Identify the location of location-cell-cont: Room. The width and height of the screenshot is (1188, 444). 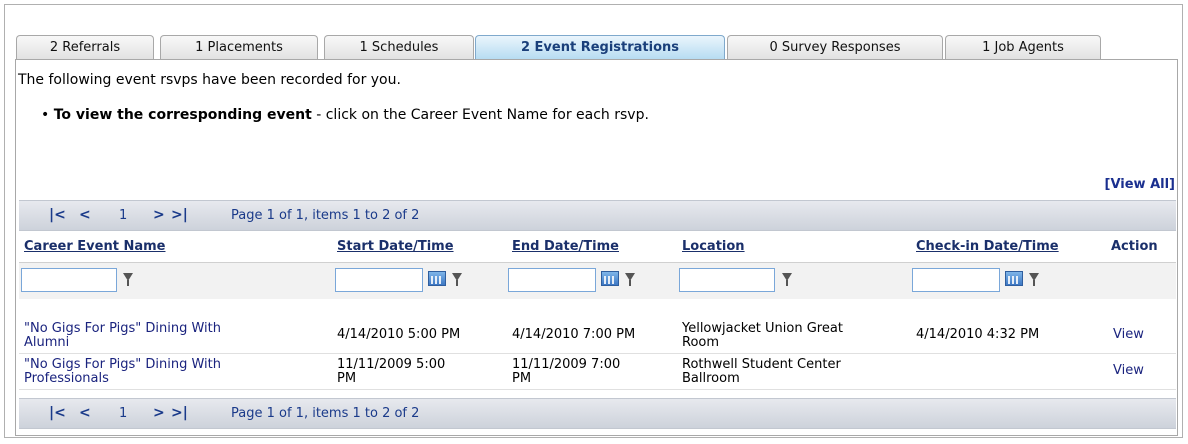
(701, 342).